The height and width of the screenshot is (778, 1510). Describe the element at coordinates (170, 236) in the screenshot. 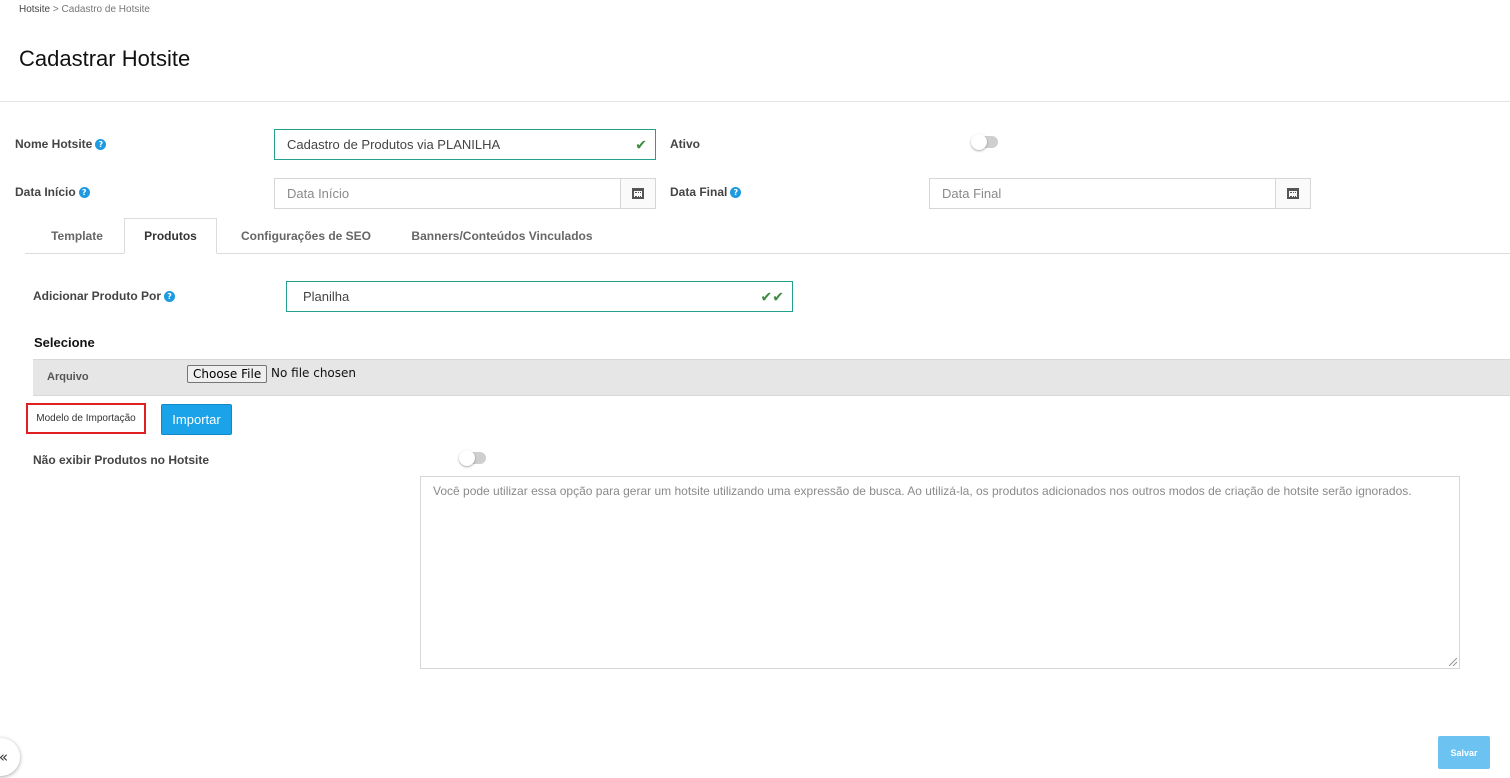

I see `tab-produtos: Produtos` at that location.